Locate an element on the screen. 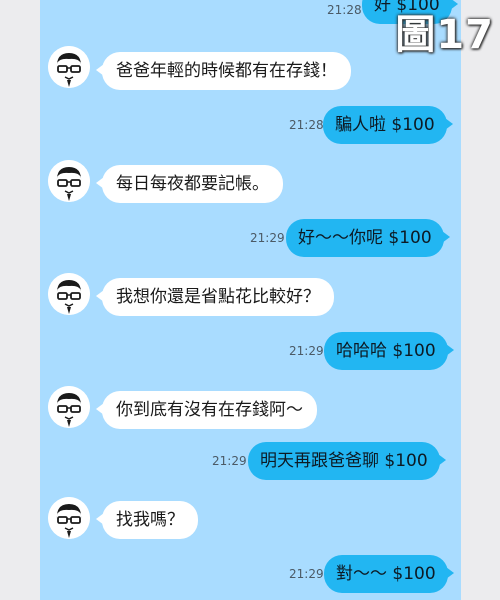  outgoing-message-bubble: 好～～你呢 $100 is located at coordinates (368, 238).